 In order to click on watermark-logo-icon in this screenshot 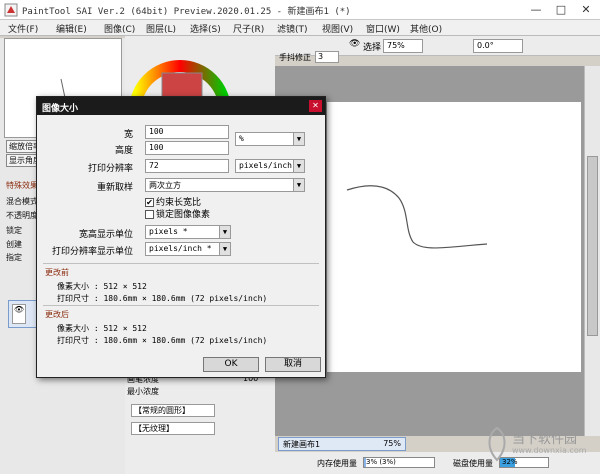, I will do `click(497, 444)`.